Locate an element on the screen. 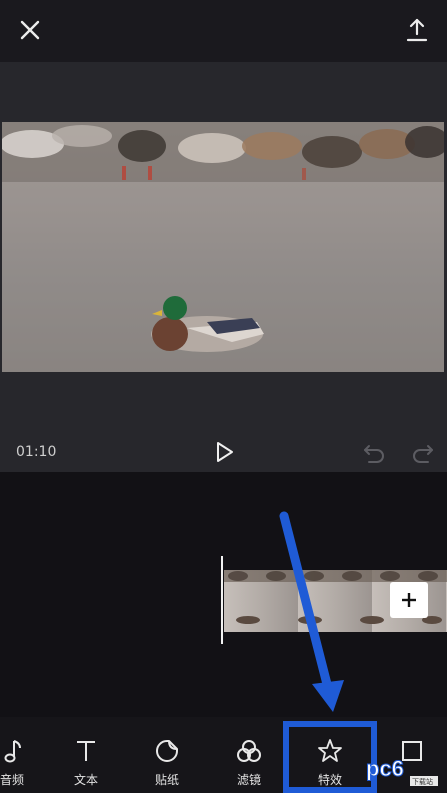 The width and height of the screenshot is (447, 793). star-effect-icon is located at coordinates (330, 750).